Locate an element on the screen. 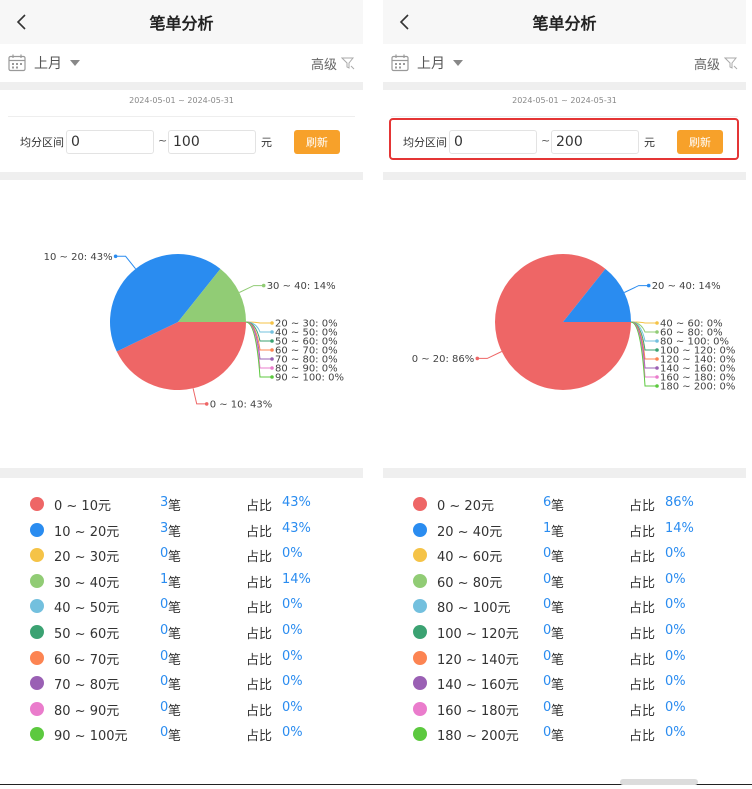 Image resolution: width=752 pixels, height=789 pixels. nav-header: 笔单分析 is located at coordinates (181, 22).